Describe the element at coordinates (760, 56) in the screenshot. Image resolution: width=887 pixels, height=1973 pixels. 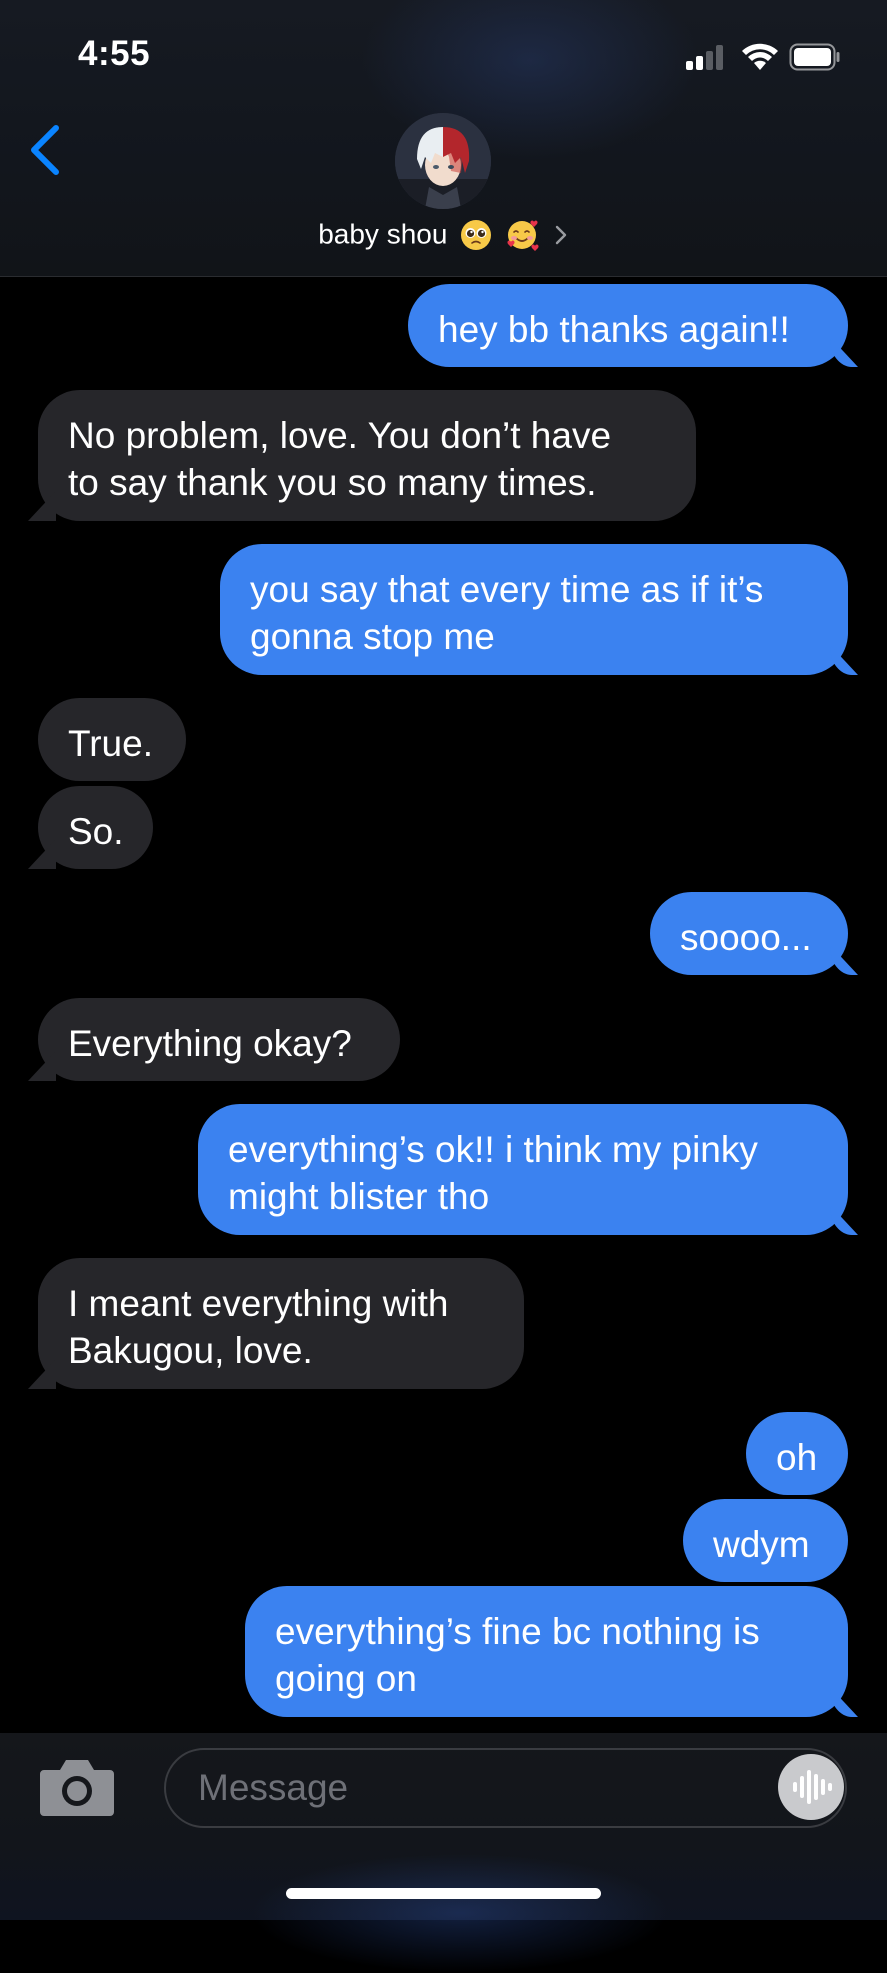
I see `wifi-icon` at that location.